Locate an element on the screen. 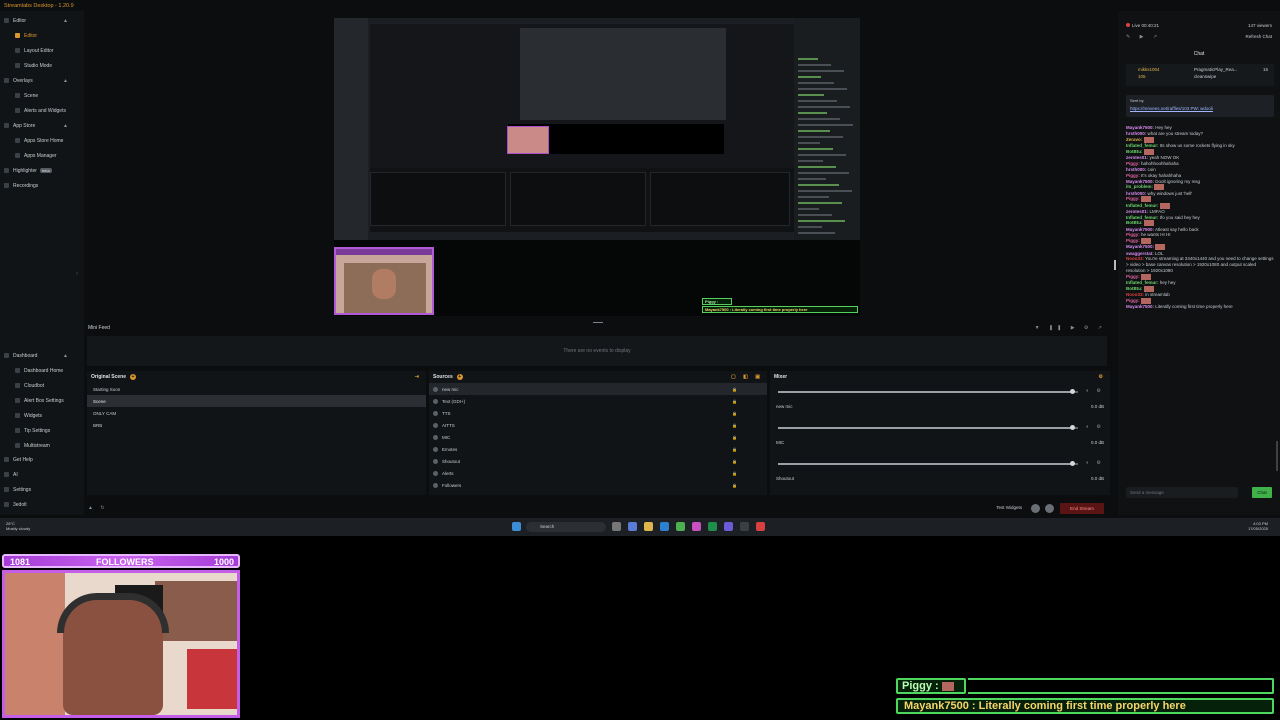 The image size is (1280, 720). nav-item-get-help-0: Get Help is located at coordinates (42, 459).